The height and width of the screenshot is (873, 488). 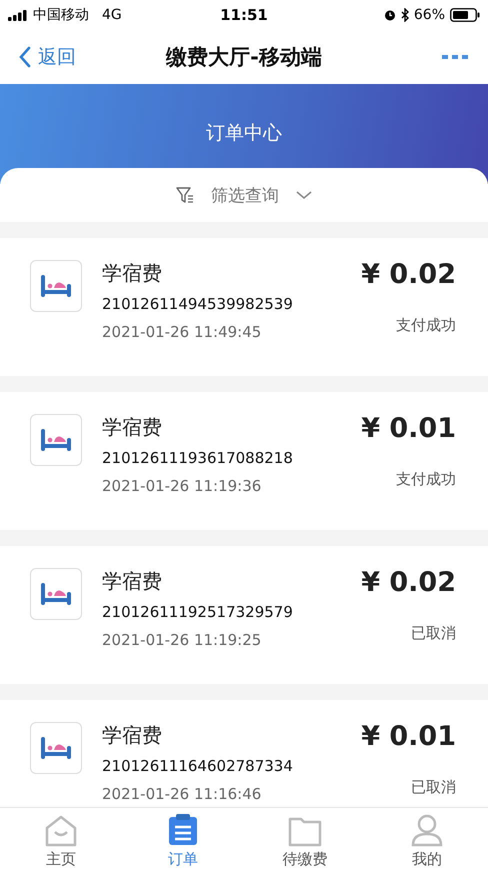 What do you see at coordinates (197, 304) in the screenshot?
I see `order-number: 21012611494539982539` at bounding box center [197, 304].